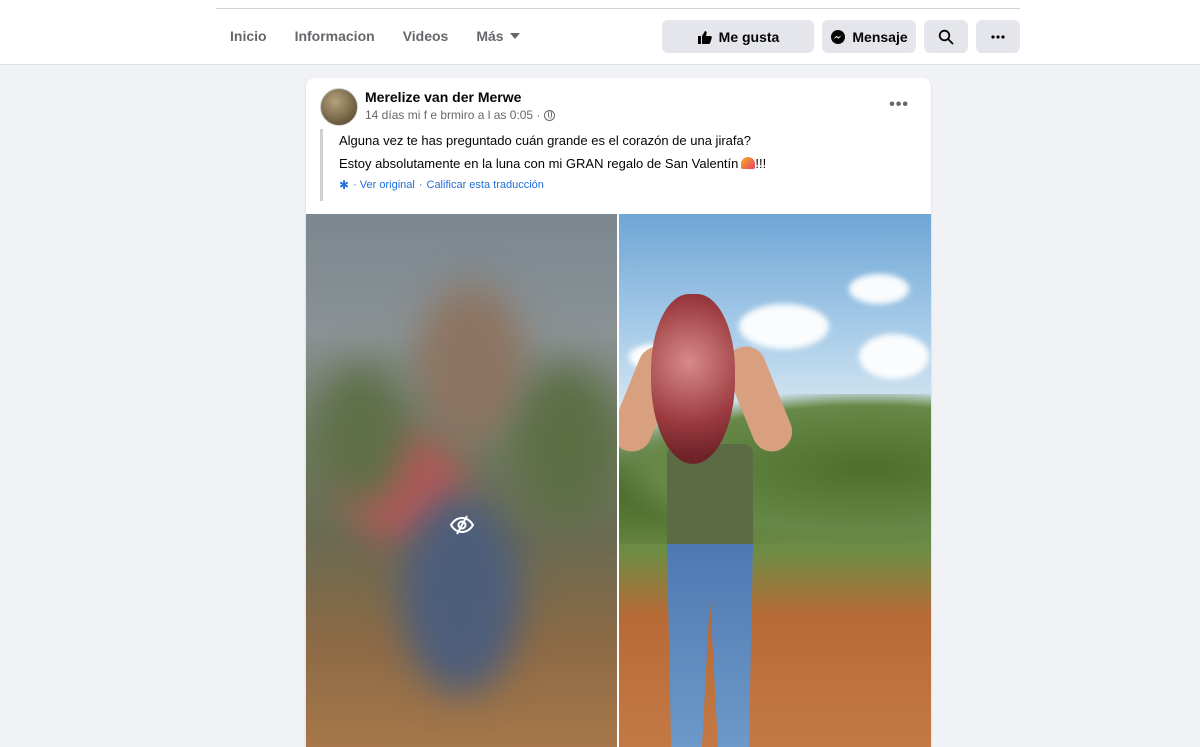 This screenshot has width=1200, height=747. I want to click on person-jeans, so click(710, 645).